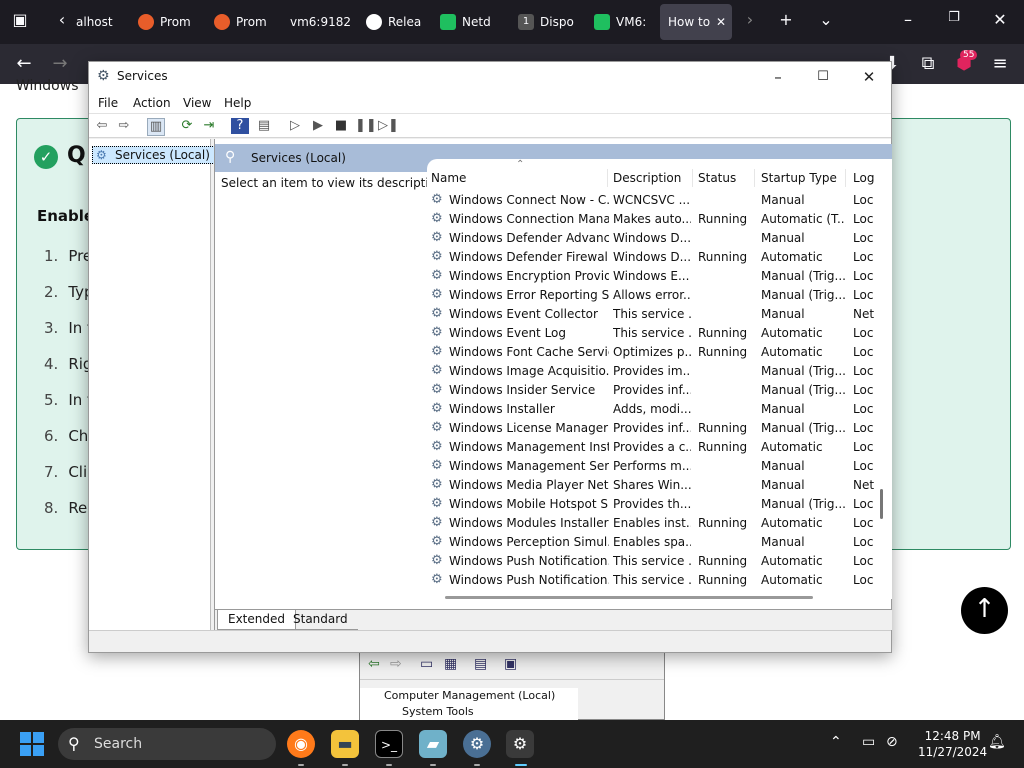  What do you see at coordinates (156, 127) in the screenshot?
I see `show-hide-console-tree-icon: ▥` at bounding box center [156, 127].